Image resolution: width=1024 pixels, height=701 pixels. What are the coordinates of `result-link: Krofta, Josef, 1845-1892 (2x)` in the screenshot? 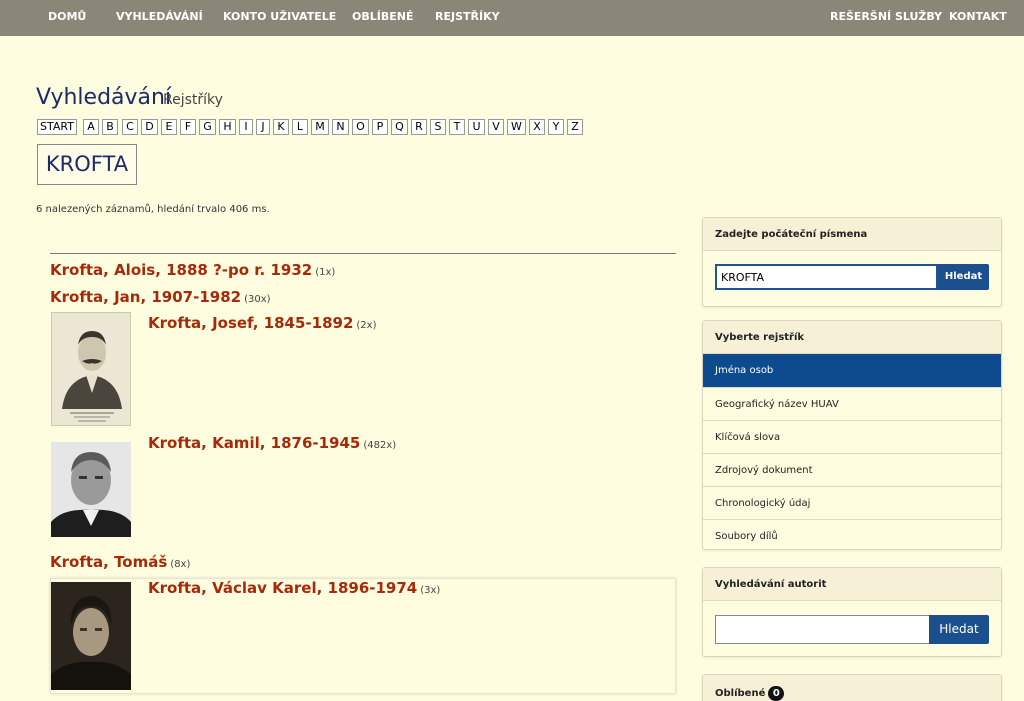 It's located at (262, 323).